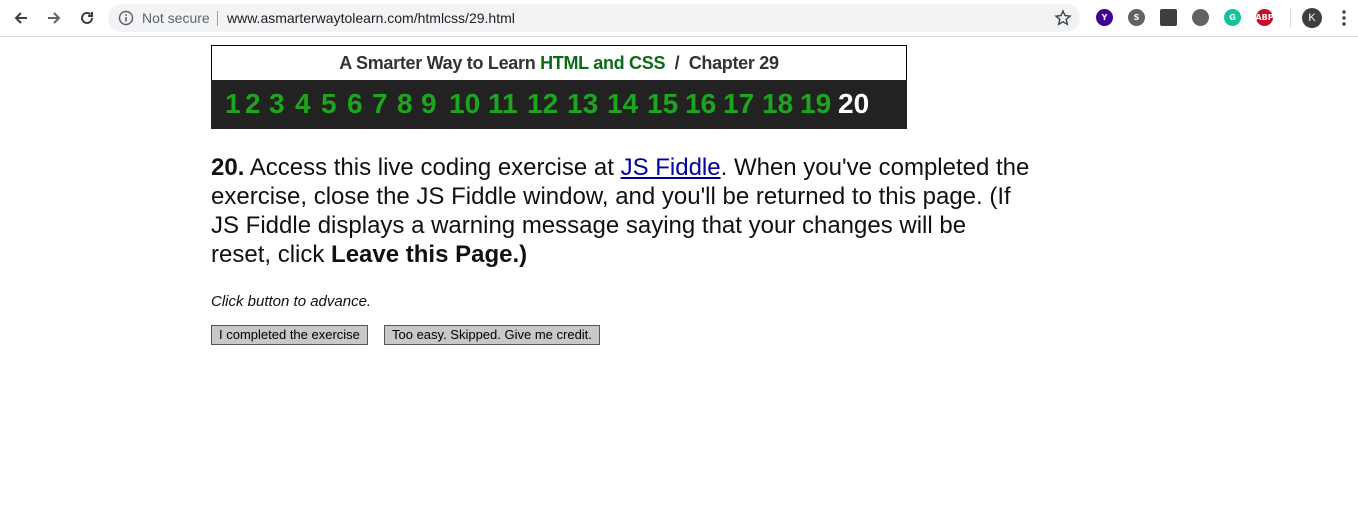 This screenshot has width=1358, height=525. I want to click on yahoo-extension-icon: Y, so click(1104, 17).